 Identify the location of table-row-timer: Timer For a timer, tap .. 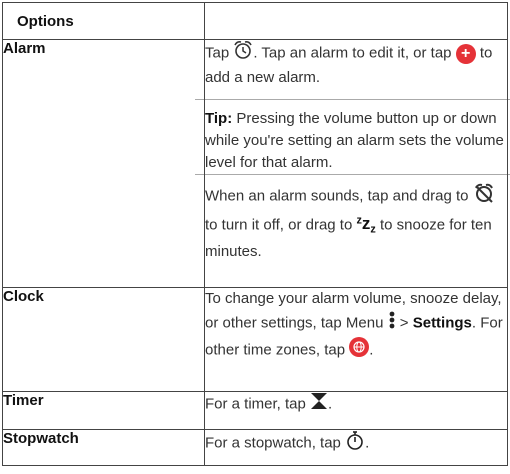
(255, 410).